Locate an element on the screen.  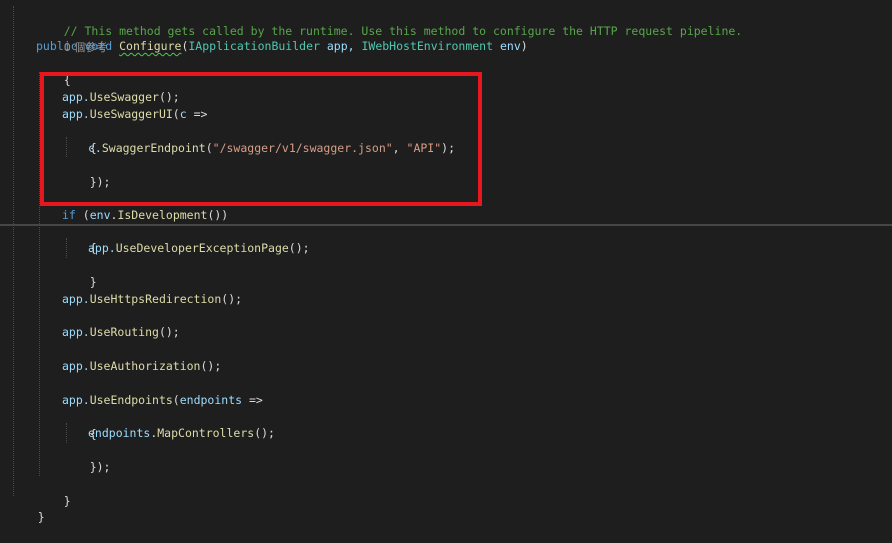
code-line-use-https-redirection: app.UseHttpsRedirection(); is located at coordinates (152, 299).